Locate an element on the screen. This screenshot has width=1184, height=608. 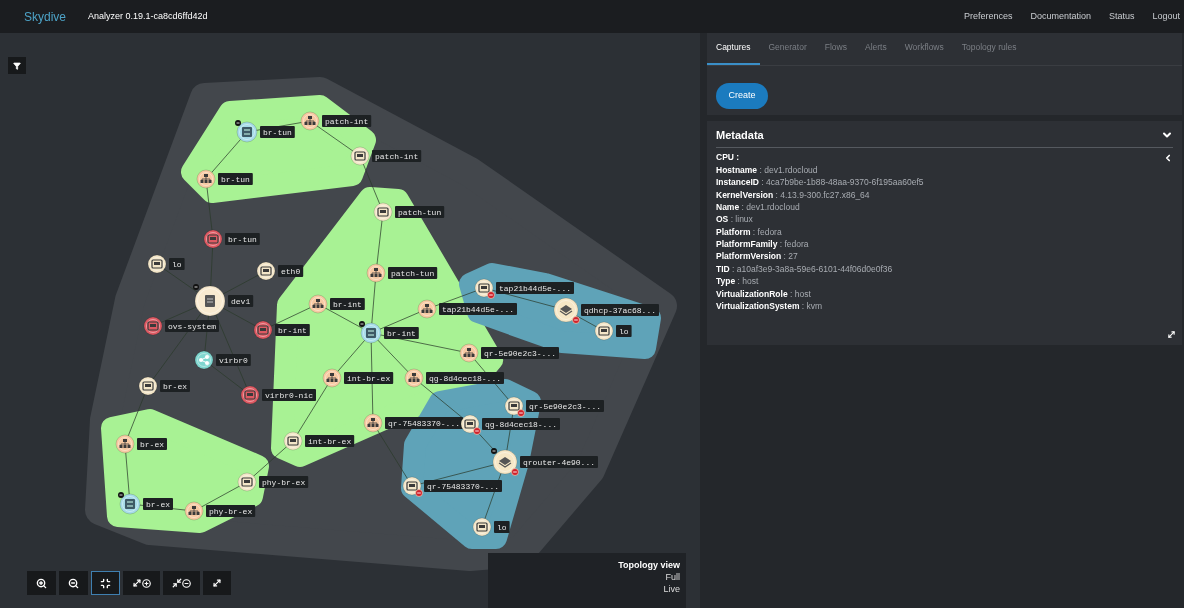
chevron-left-icon is located at coordinates (1168, 157).